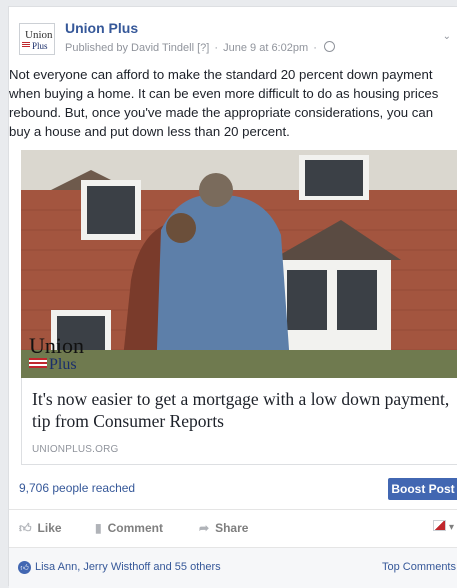 The width and height of the screenshot is (457, 588). I want to click on chevron-down-icon: ▾, so click(451, 527).